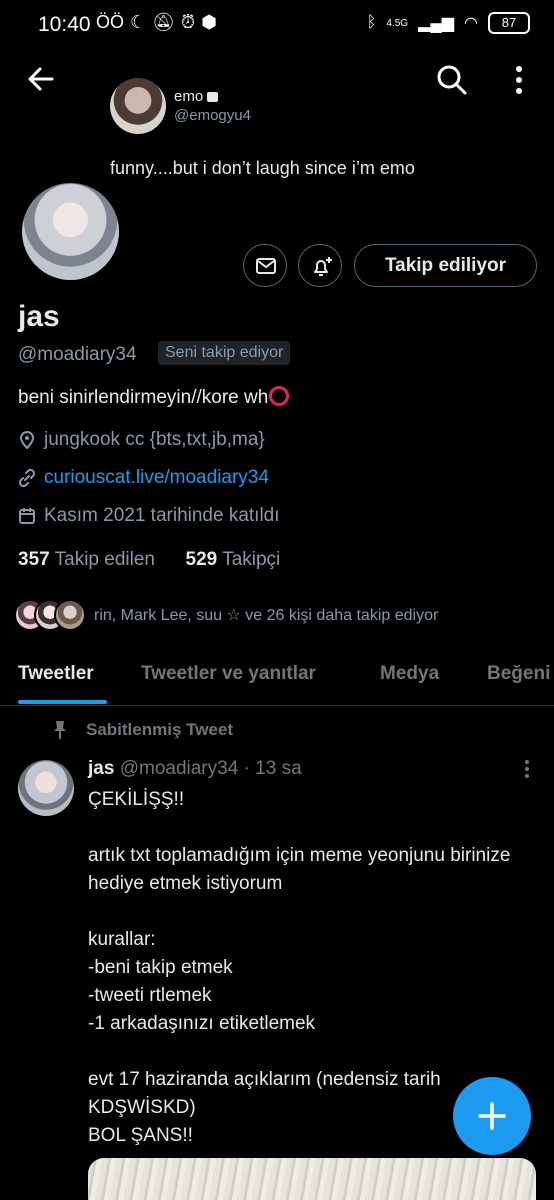  Describe the element at coordinates (70, 231) in the screenshot. I see `profile-avatar` at that location.